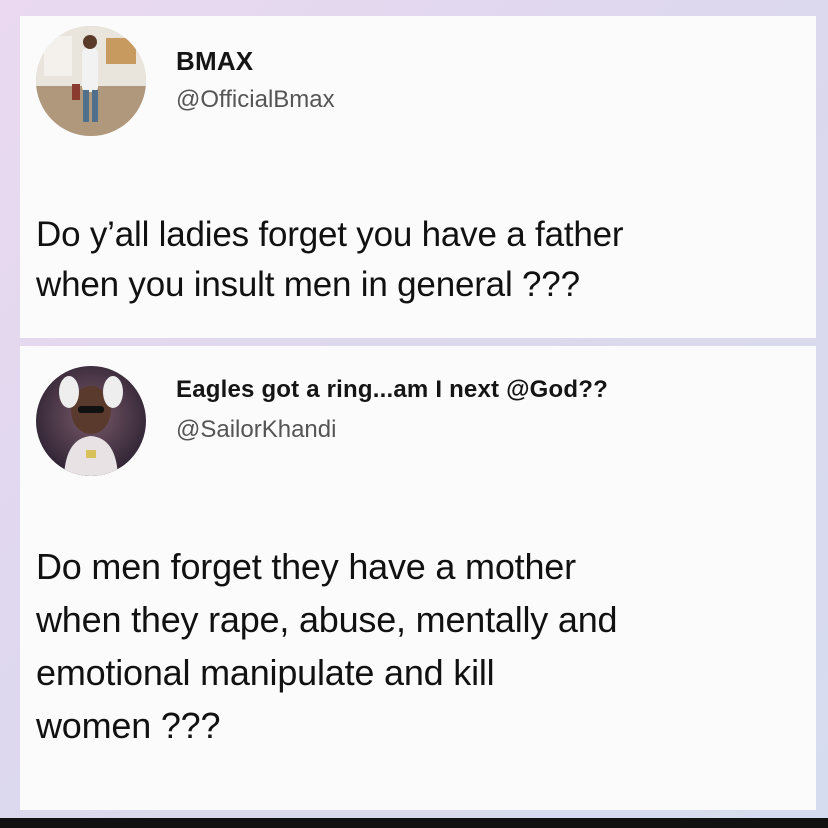 Image resolution: width=828 pixels, height=828 pixels. What do you see at coordinates (256, 430) in the screenshot?
I see `user-handle: @SailorKhandi` at bounding box center [256, 430].